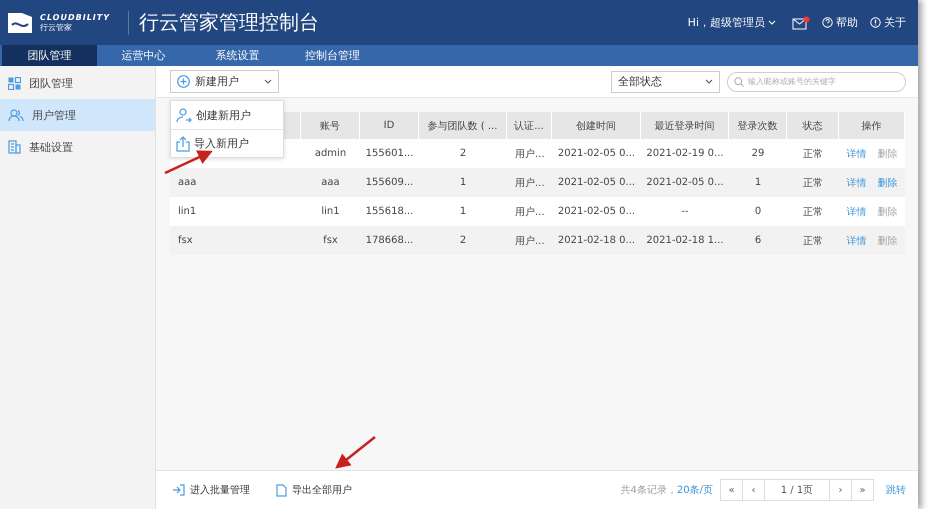 The image size is (928, 509). Describe the element at coordinates (758, 240) in the screenshot. I see `table-cell: 6` at that location.